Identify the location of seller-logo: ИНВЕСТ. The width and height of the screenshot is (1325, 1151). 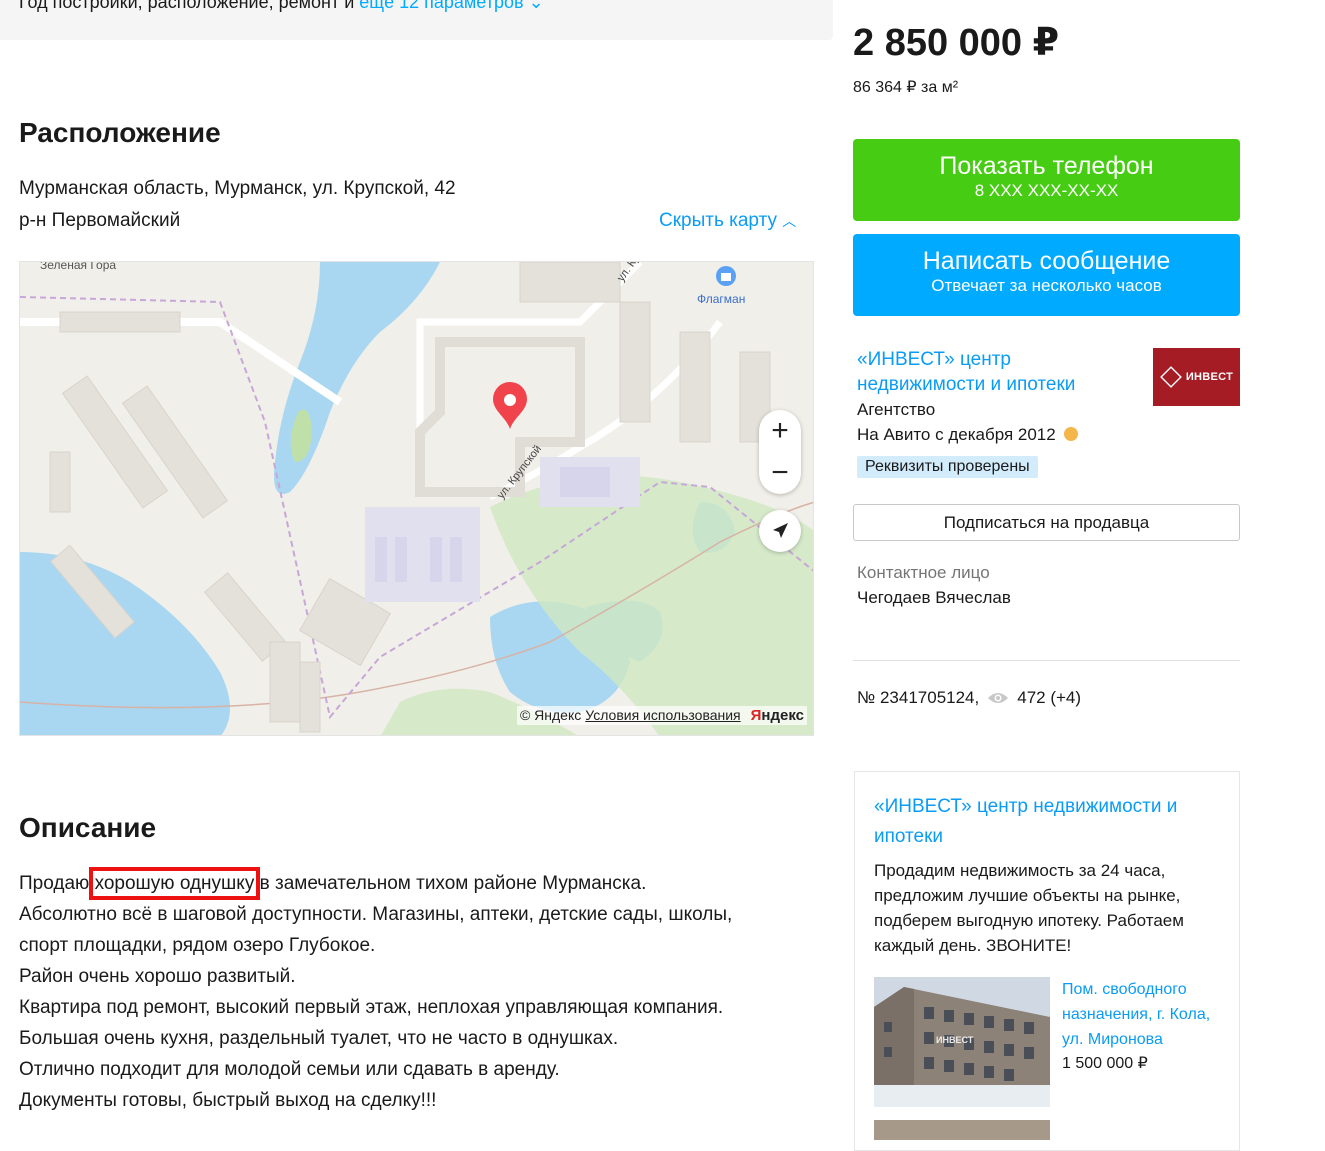
(1196, 377).